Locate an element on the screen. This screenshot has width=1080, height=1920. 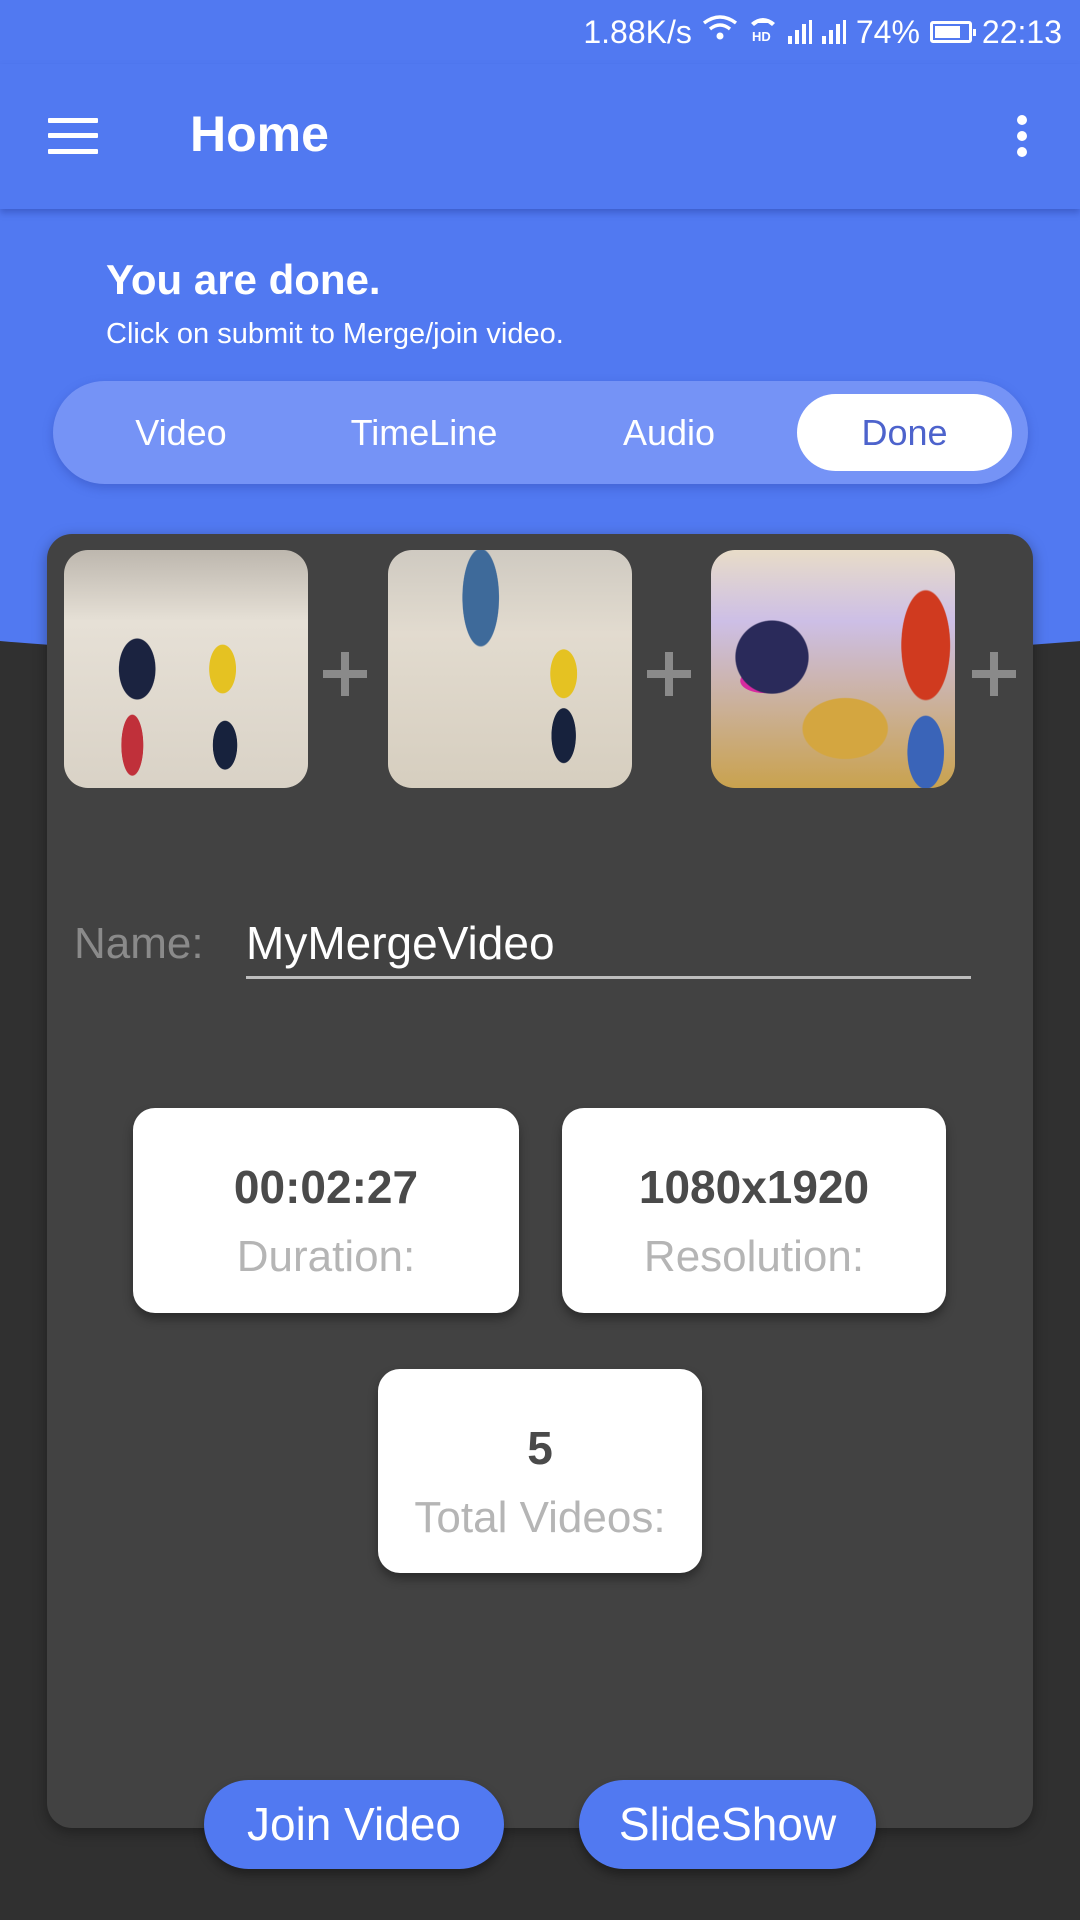
resolution-label: Resolution: is located at coordinates (754, 1256).